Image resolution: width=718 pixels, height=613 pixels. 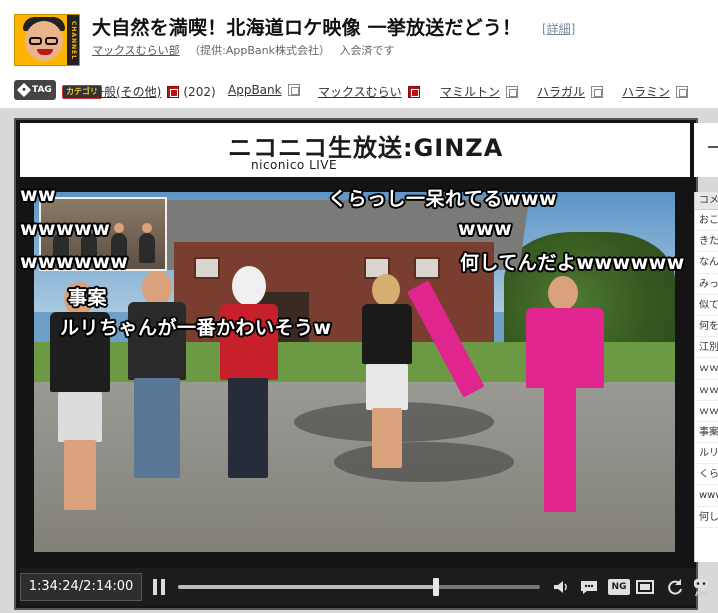 What do you see at coordinates (706, 348) in the screenshot?
I see `comment-list-row: 江別` at bounding box center [706, 348].